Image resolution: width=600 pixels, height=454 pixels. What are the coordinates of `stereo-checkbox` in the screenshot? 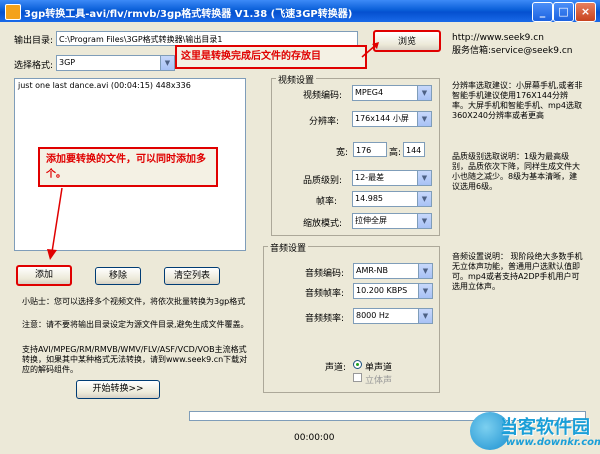 It's located at (357, 377).